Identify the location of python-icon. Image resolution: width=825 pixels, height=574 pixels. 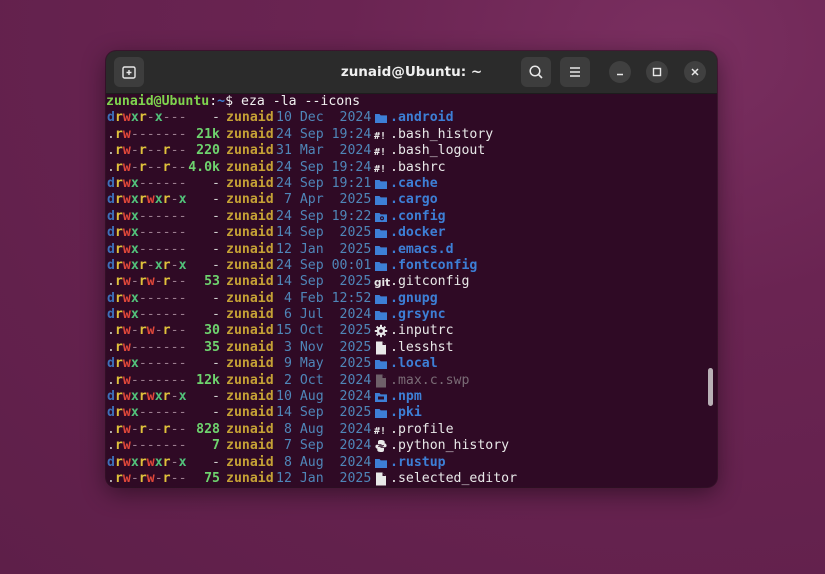
(381, 446).